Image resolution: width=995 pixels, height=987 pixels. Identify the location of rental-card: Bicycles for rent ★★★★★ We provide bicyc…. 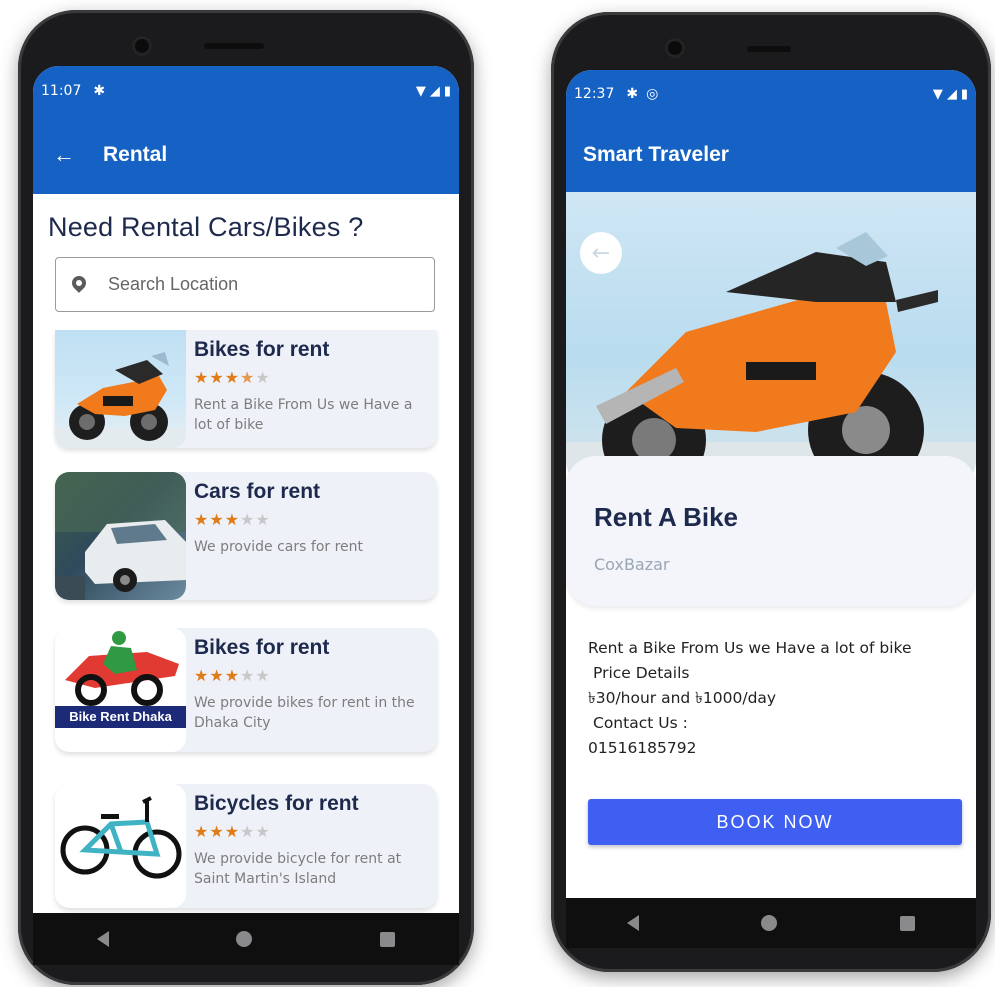
(246, 846).